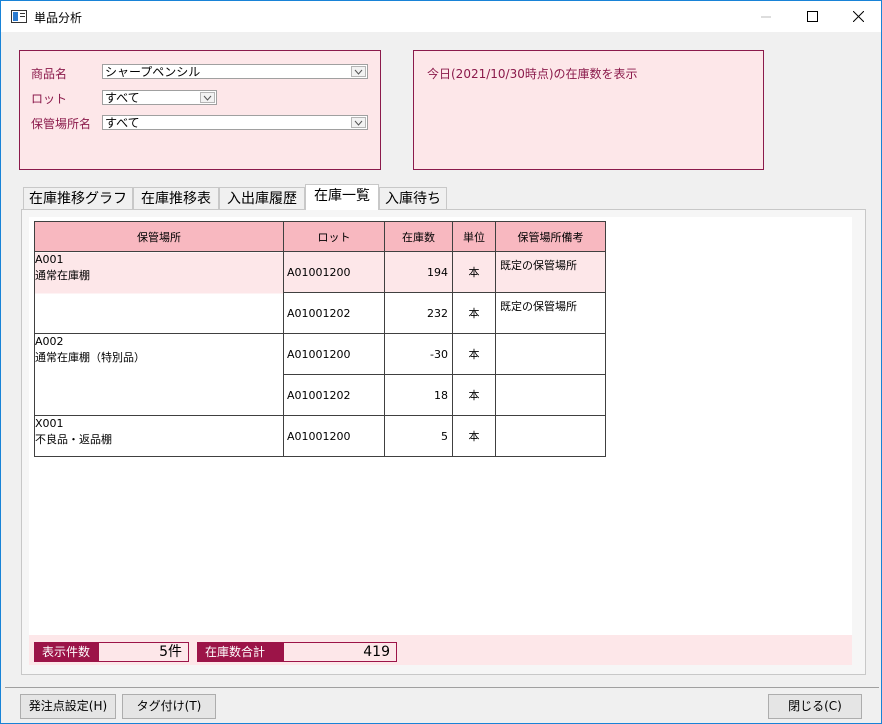 The image size is (882, 724). What do you see at coordinates (340, 652) in the screenshot?
I see `total-value: 419` at bounding box center [340, 652].